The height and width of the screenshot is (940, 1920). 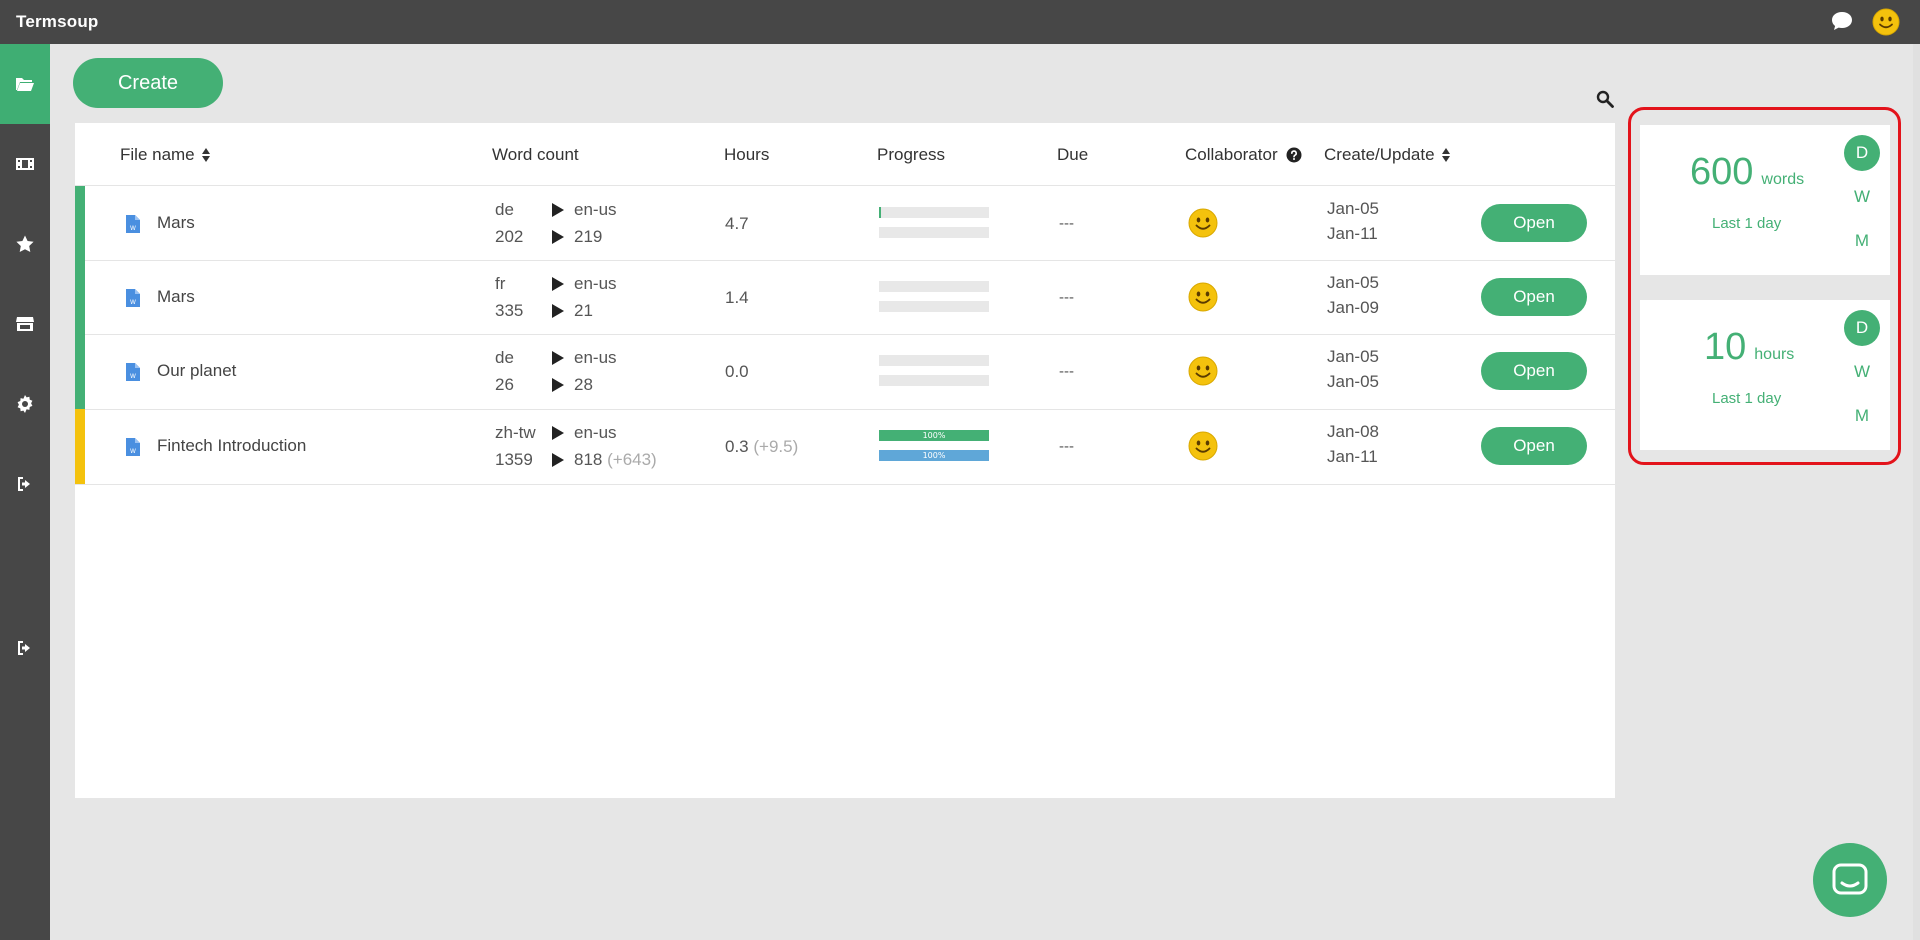 I want to click on stat-card-words: 600 words Last 1 day DWM, so click(x=1765, y=200).